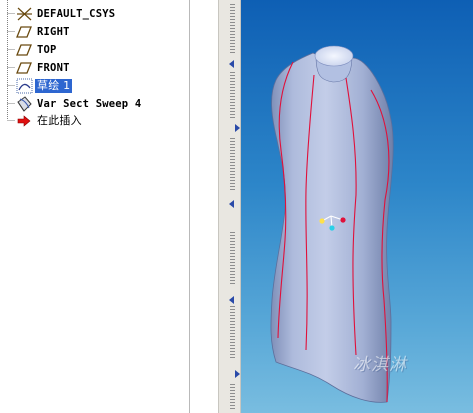 This screenshot has width=473, height=413. I want to click on watermark: 冰淇淋, so click(380, 365).